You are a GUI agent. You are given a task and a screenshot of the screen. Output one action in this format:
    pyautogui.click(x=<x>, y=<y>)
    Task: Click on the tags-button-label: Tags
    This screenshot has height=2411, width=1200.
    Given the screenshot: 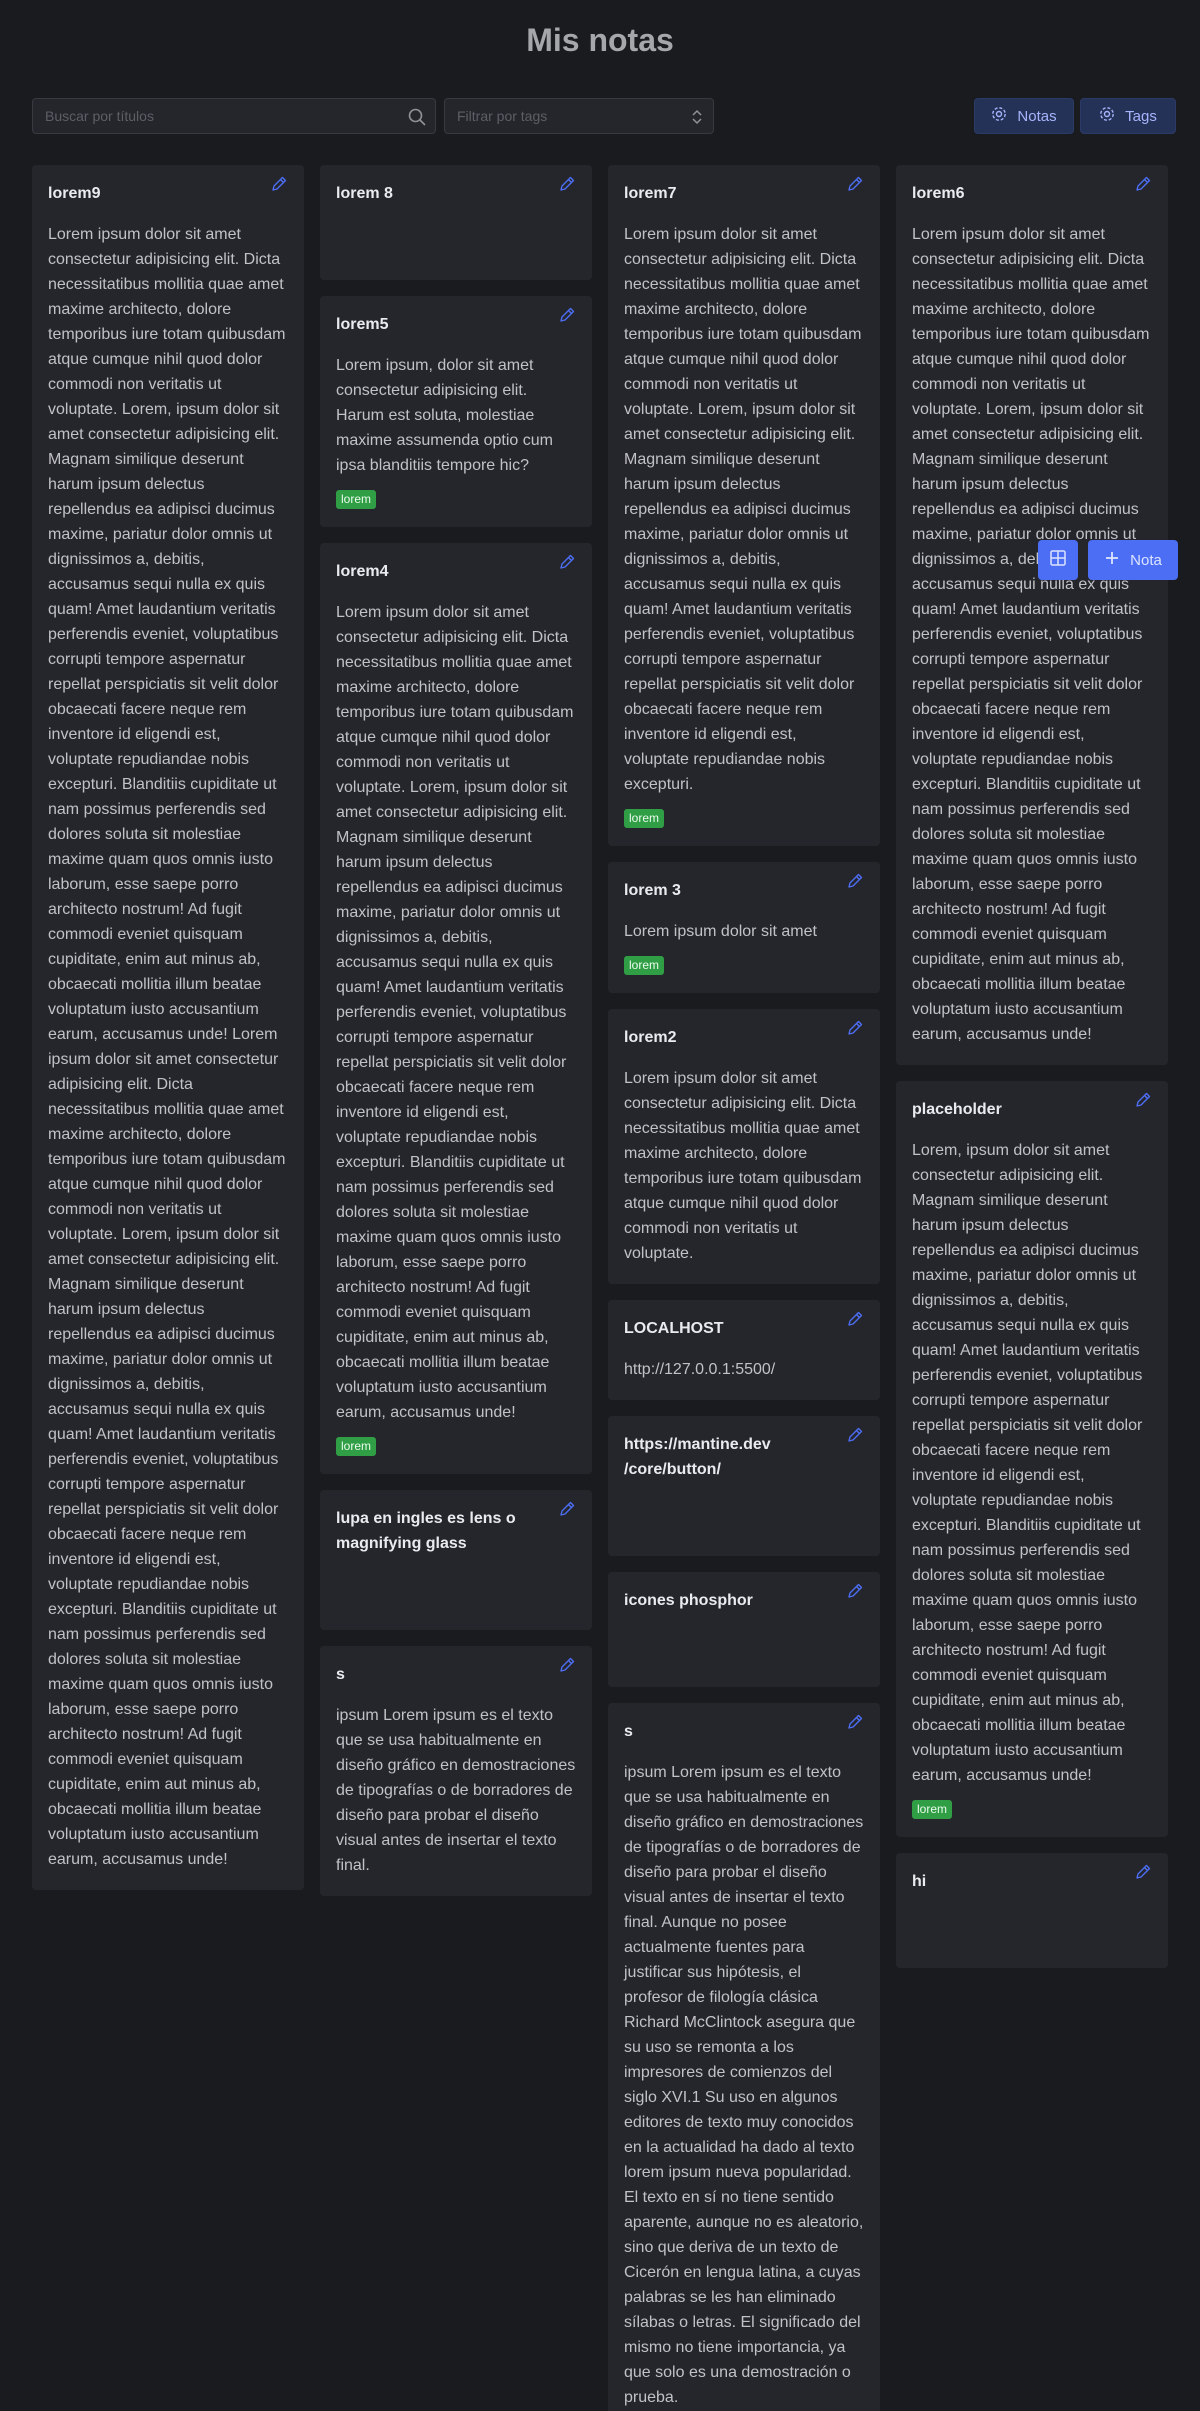 What is the action you would take?
    pyautogui.click(x=1141, y=116)
    